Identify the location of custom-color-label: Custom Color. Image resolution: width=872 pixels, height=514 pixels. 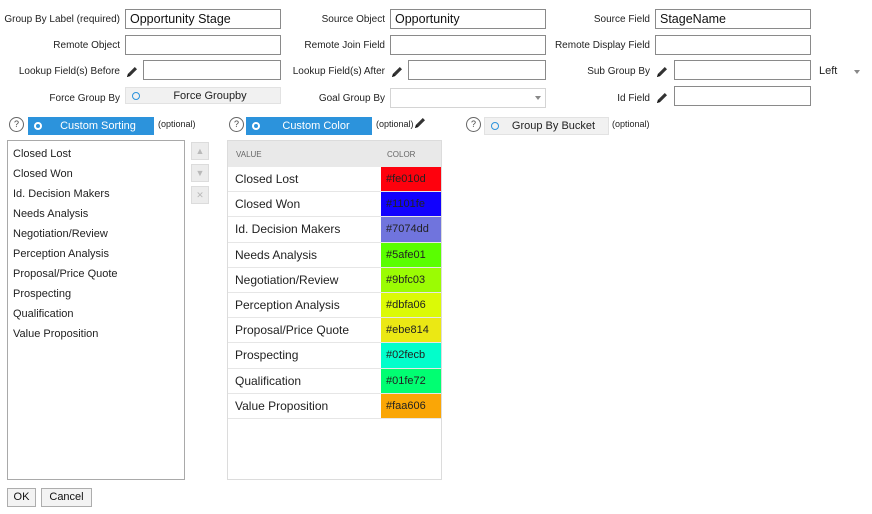
(316, 126).